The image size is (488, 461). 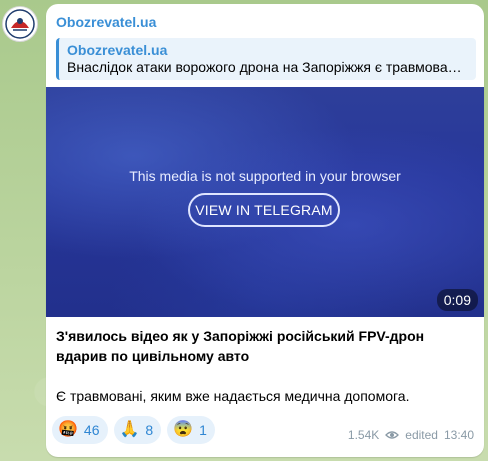 I want to click on obozrevatel-logo-icon, so click(x=20, y=24).